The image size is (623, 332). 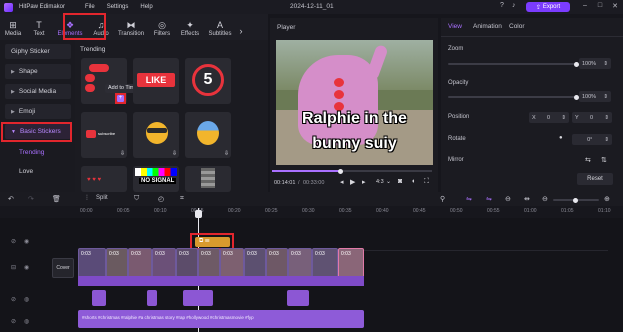 What do you see at coordinates (588, 160) in the screenshot?
I see `flip-horizontal-icon: ⇆` at bounding box center [588, 160].